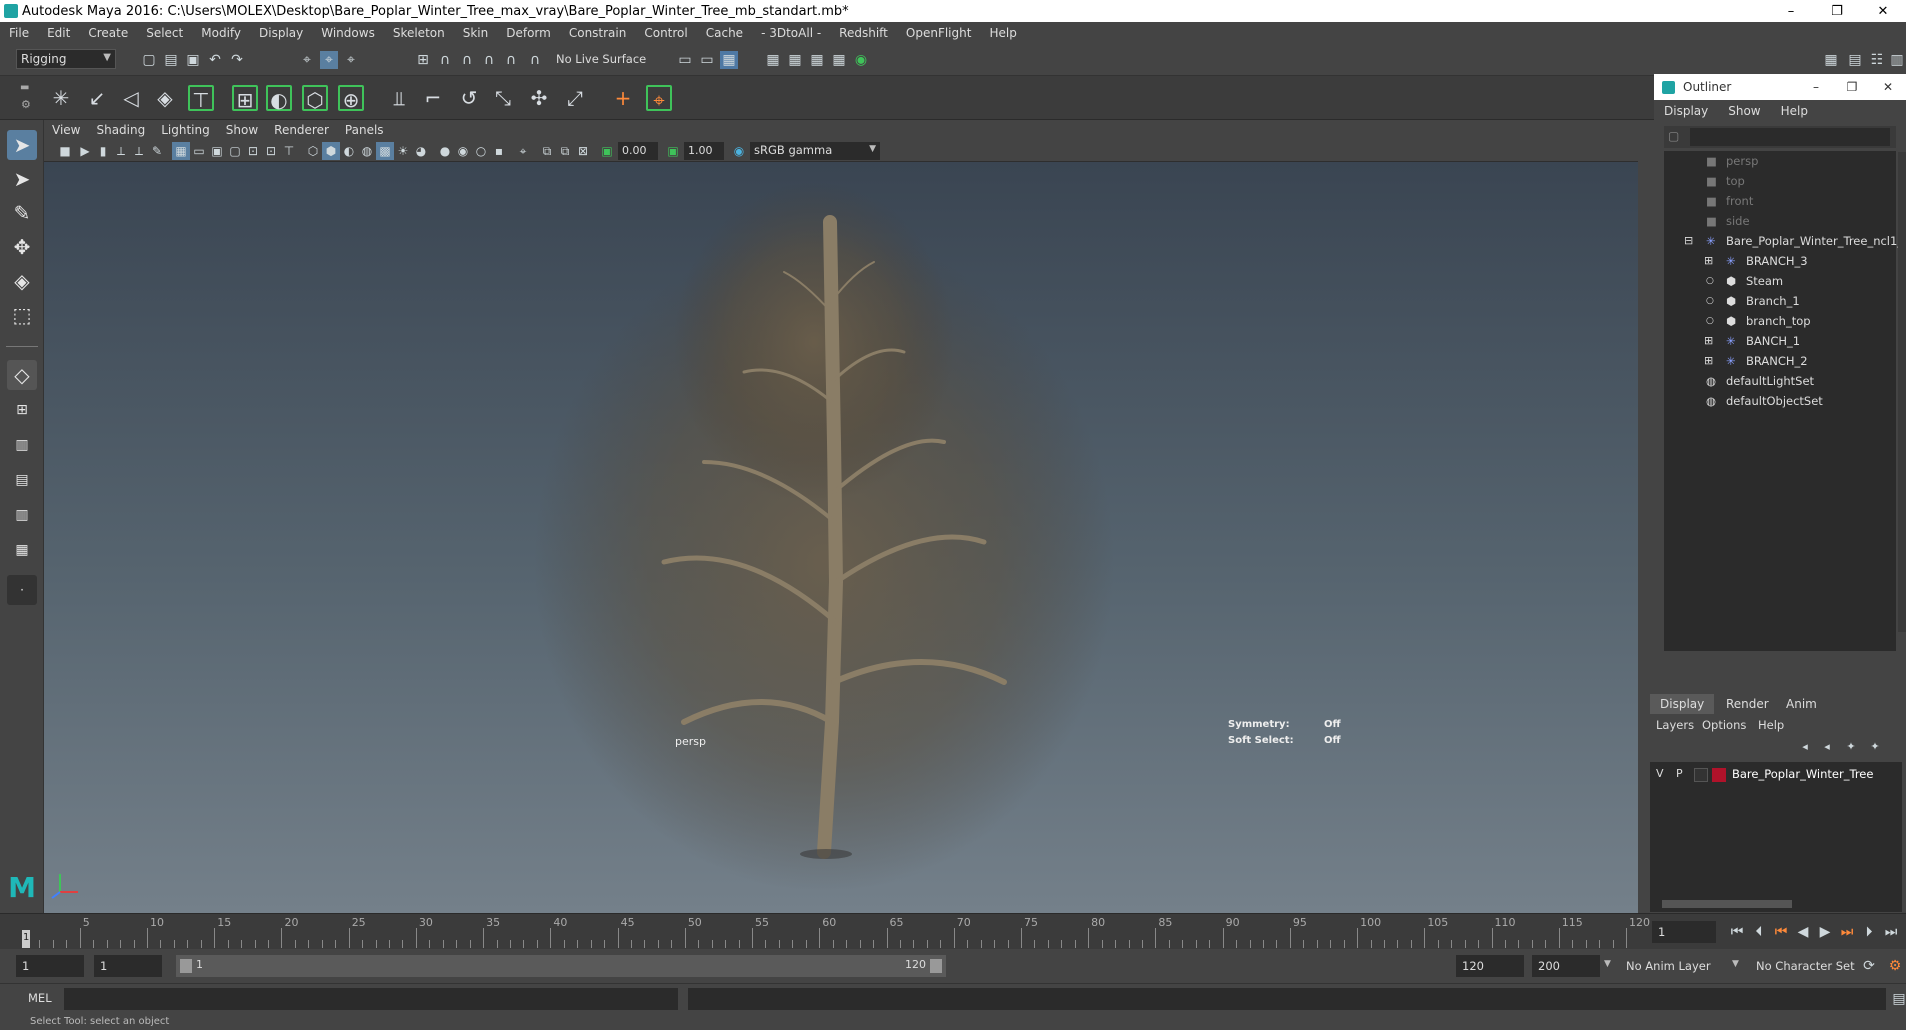 Image resolution: width=1906 pixels, height=1030 pixels. I want to click on outliner-item-banch-1: ⊞ ✳ BANCH_1, so click(1780, 341).